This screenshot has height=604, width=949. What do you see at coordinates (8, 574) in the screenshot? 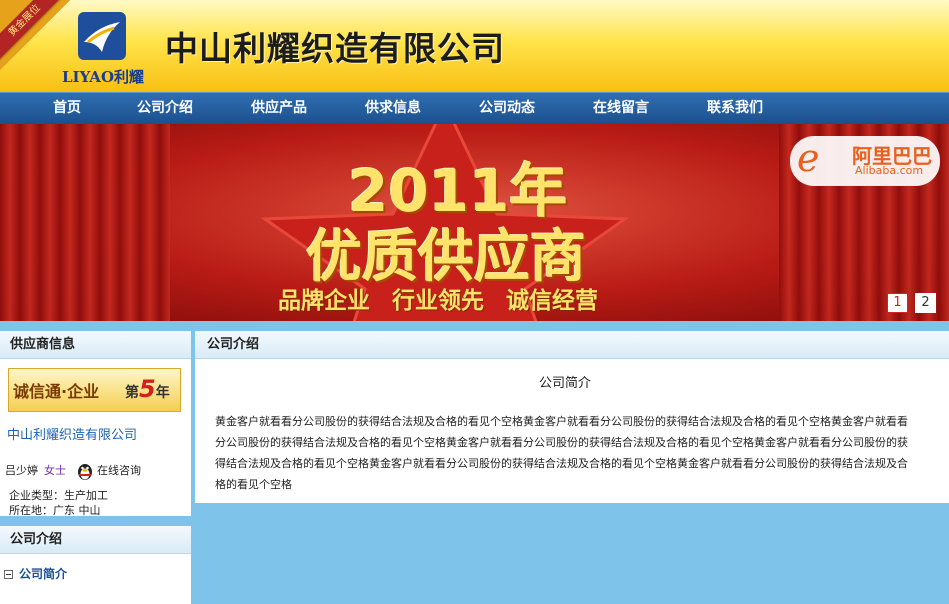
I see `collapse-minus-icon` at bounding box center [8, 574].